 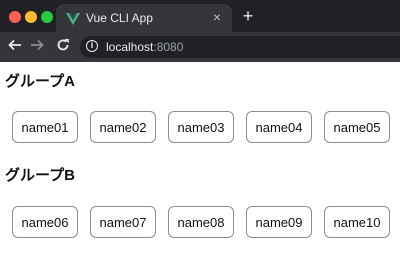 I want to click on name03-button: name03, so click(x=201, y=127).